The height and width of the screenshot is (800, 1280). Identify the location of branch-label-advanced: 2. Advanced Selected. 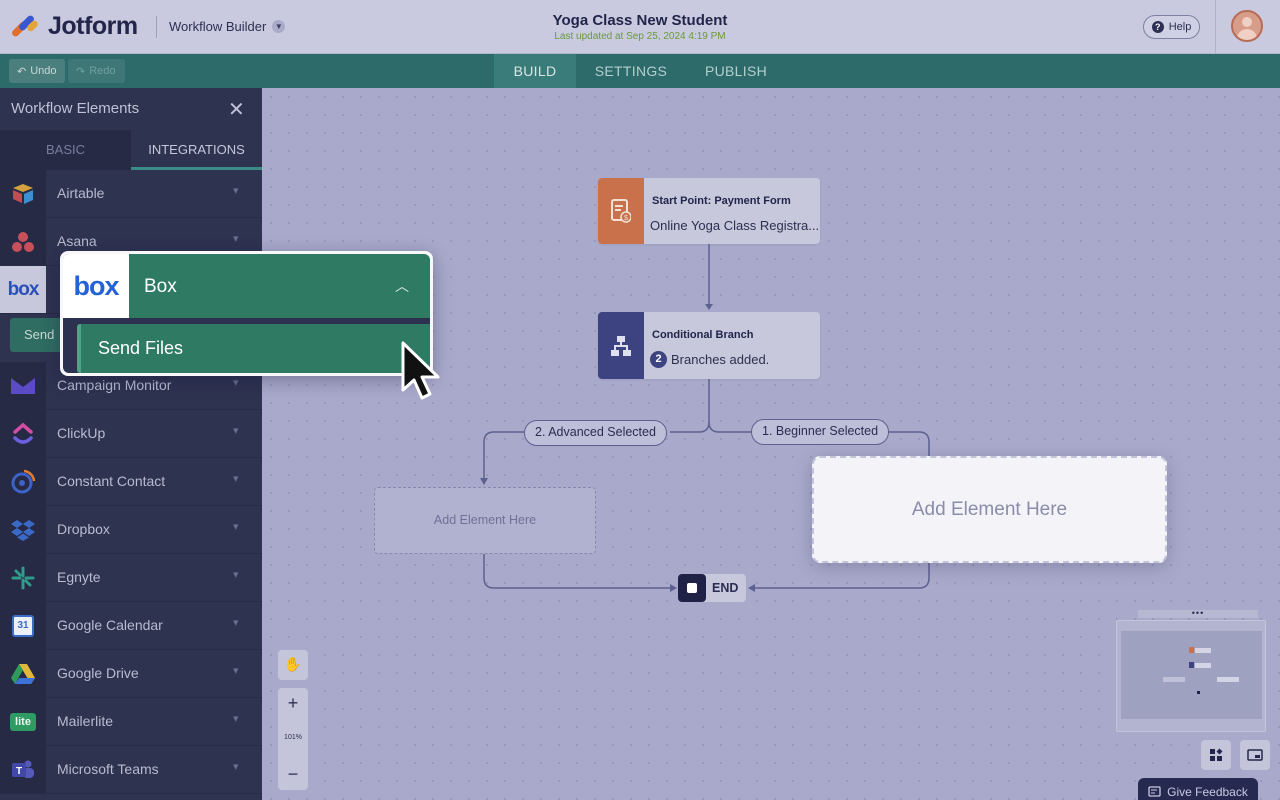
(595, 433).